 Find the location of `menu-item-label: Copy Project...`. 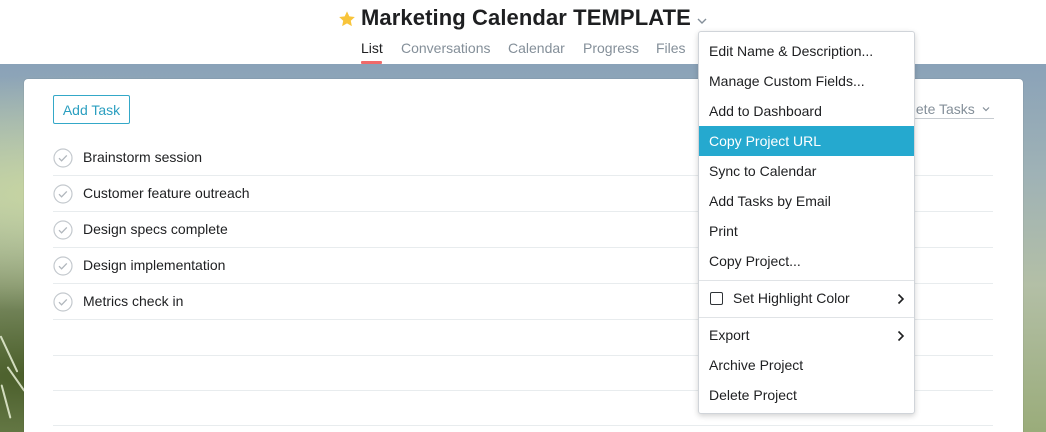

menu-item-label: Copy Project... is located at coordinates (755, 261).